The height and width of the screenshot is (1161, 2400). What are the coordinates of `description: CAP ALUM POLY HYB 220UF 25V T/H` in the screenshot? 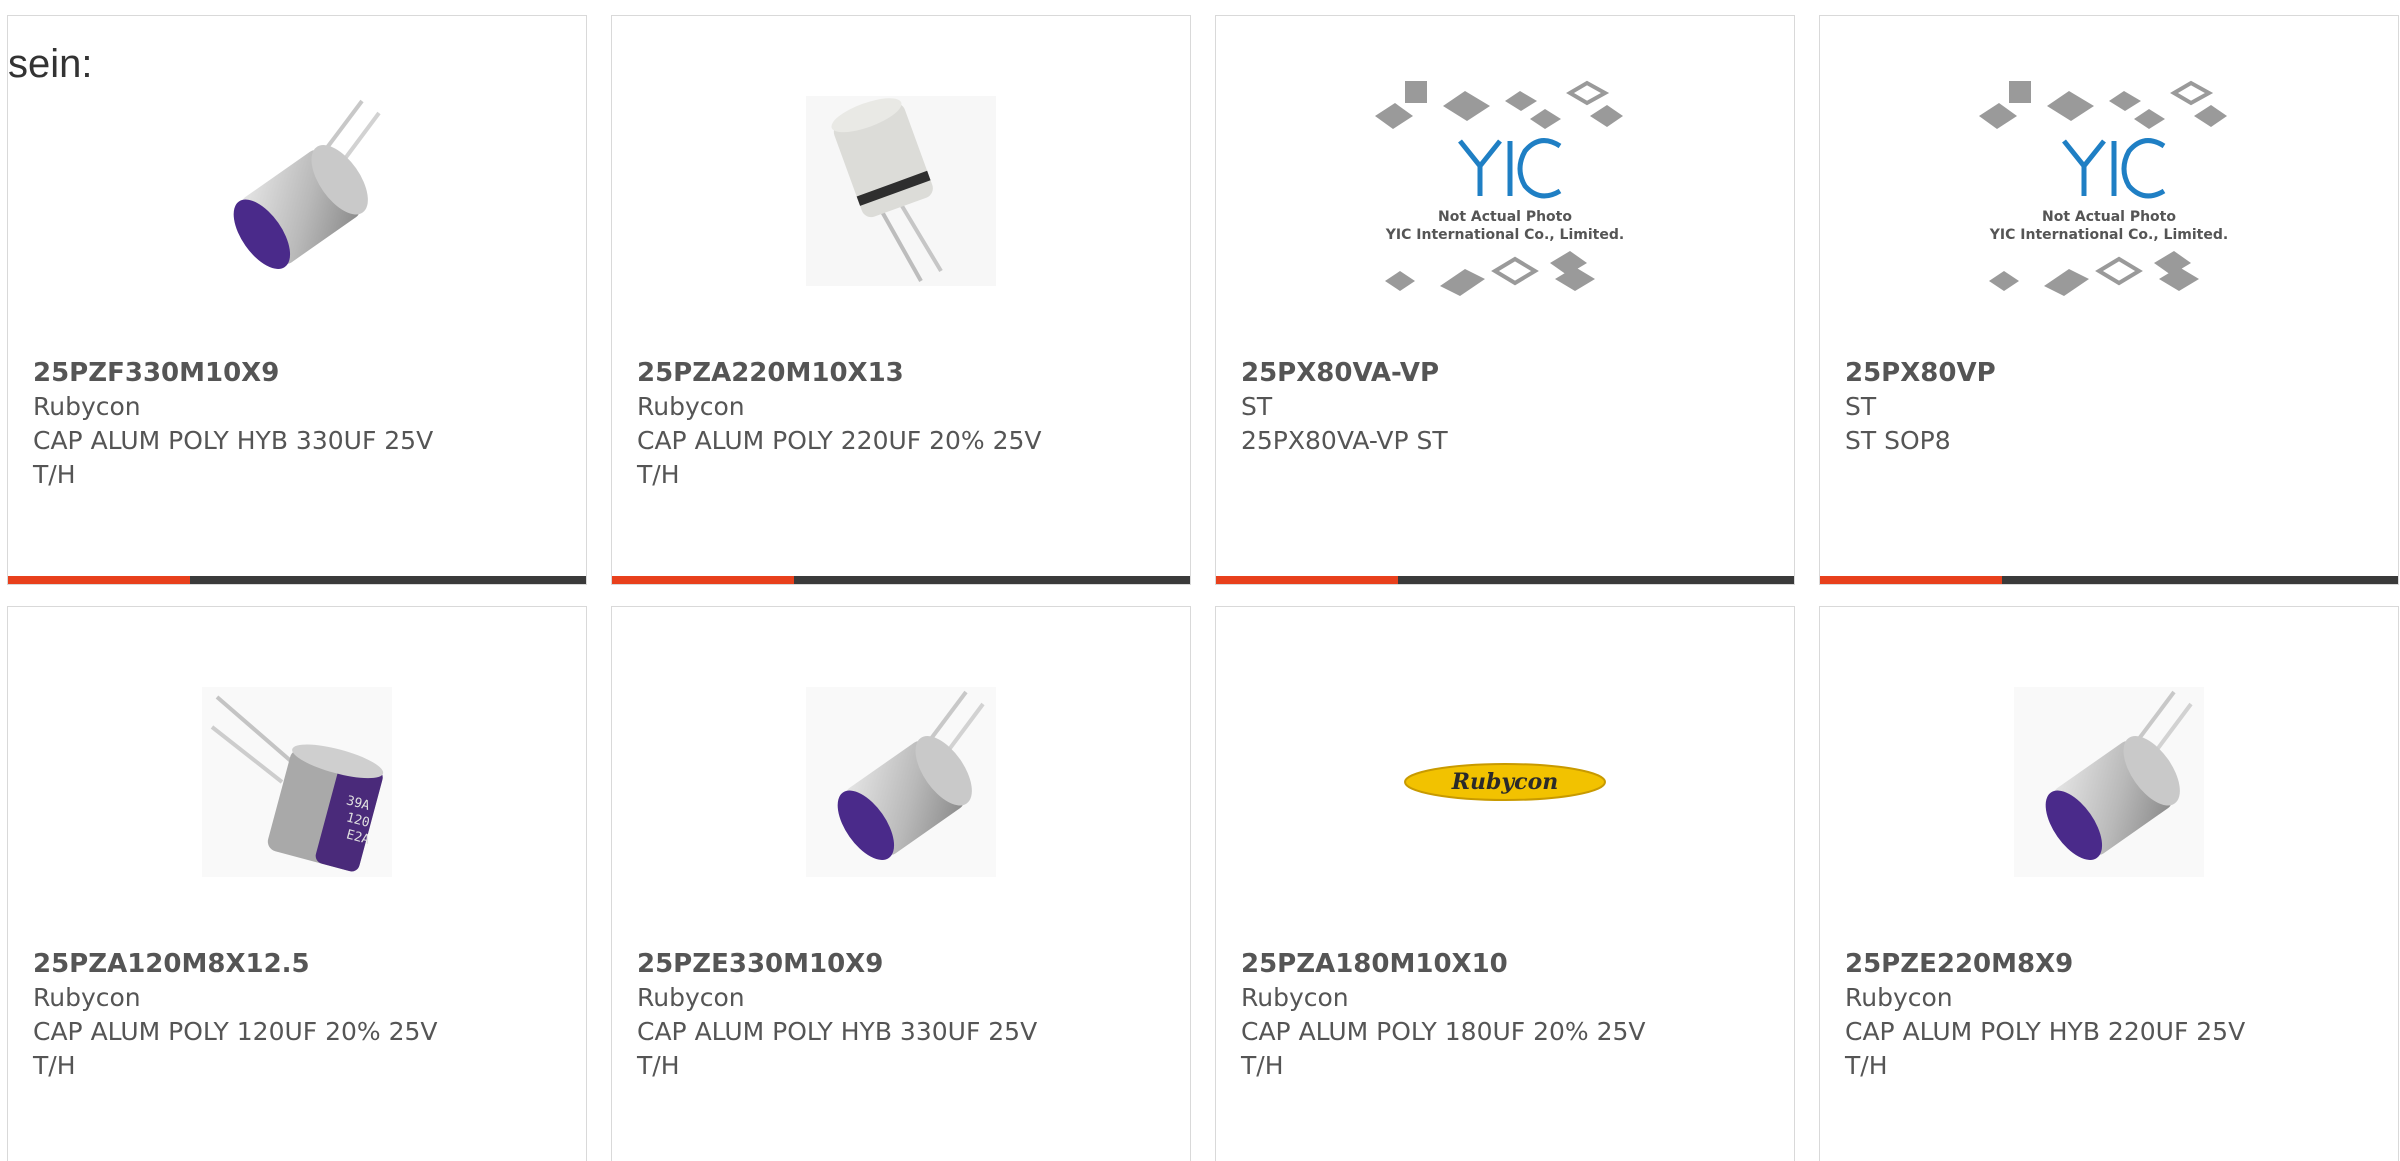 It's located at (2045, 1048).